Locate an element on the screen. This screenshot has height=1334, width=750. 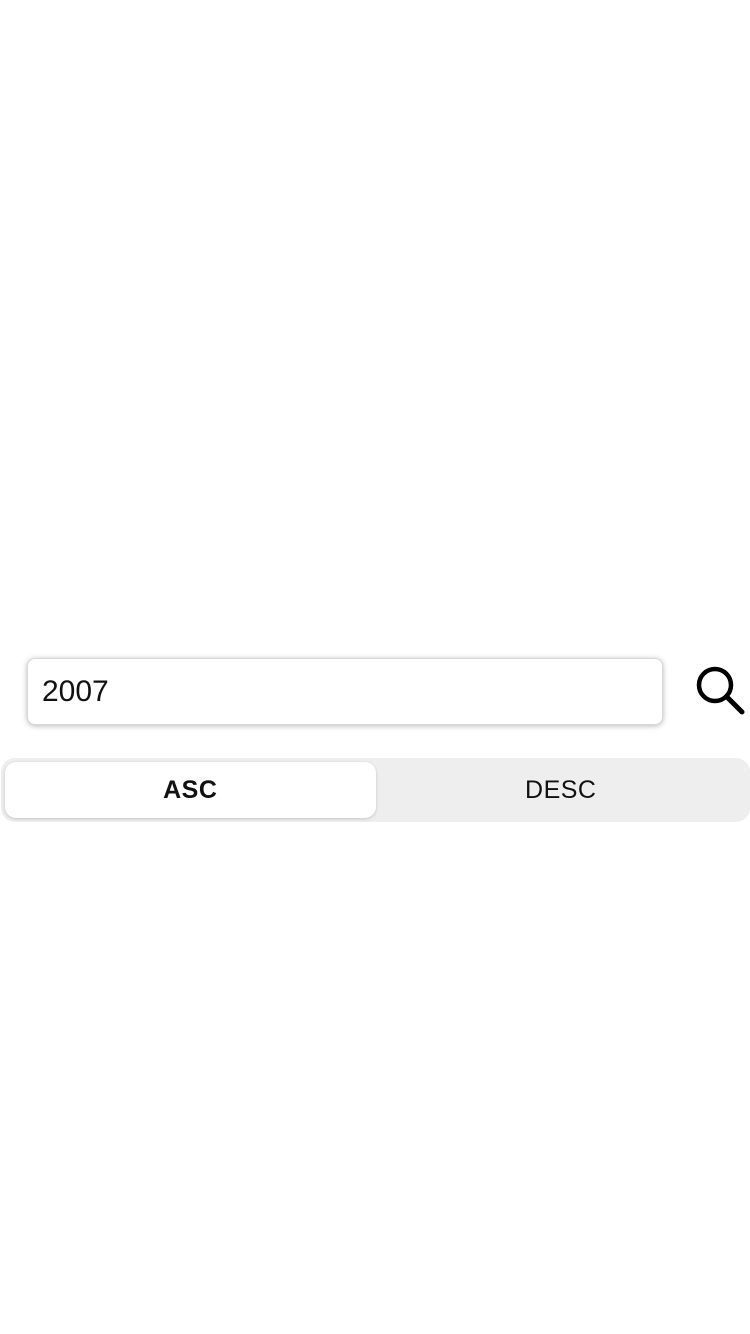
search-input is located at coordinates (345, 691).